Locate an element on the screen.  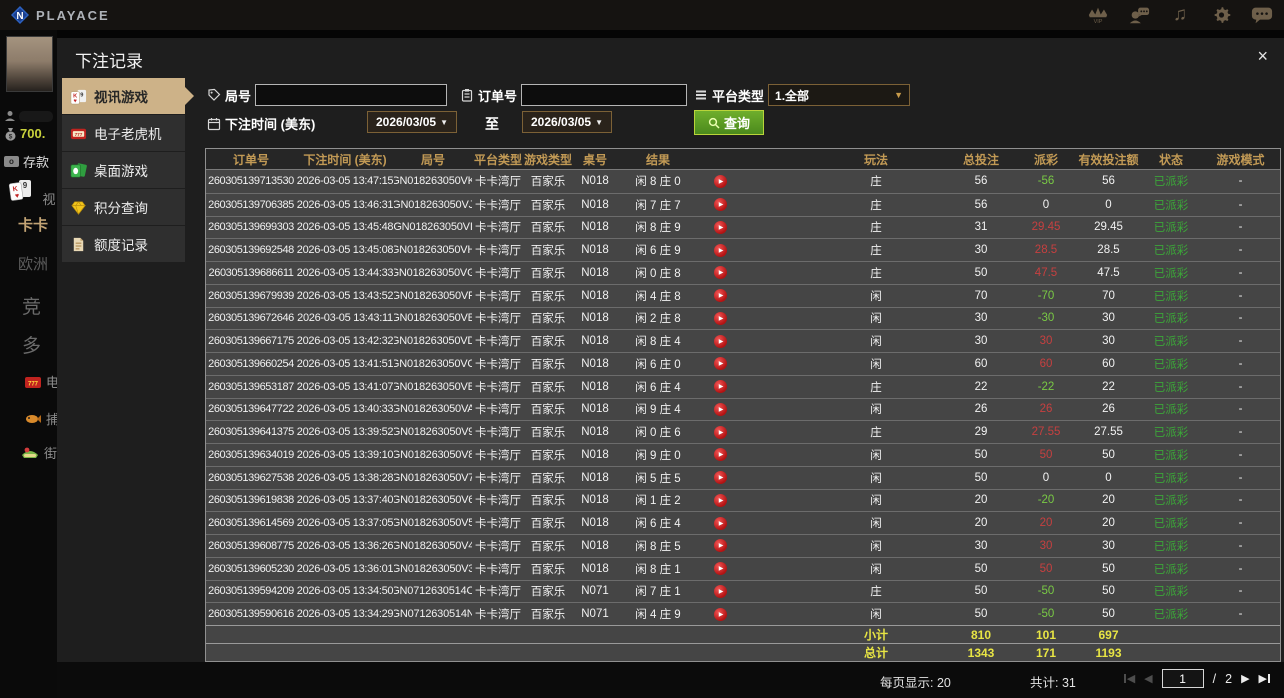
result: 闲 1 庄 2 is located at coordinates (658, 501).